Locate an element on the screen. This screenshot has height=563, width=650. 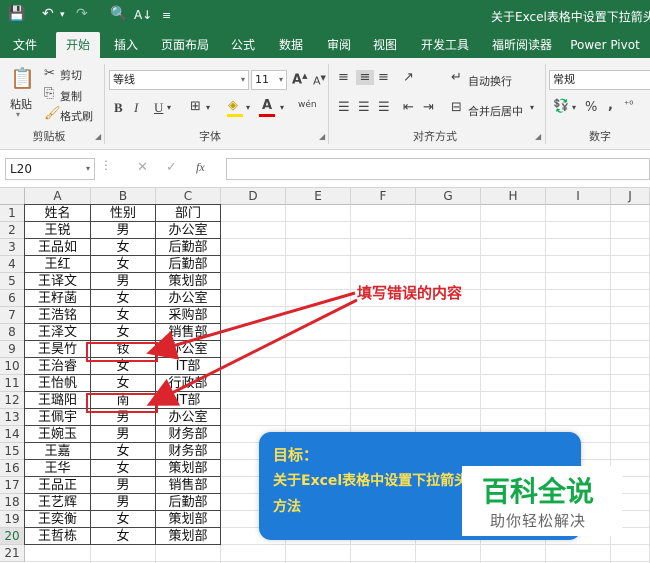
arrow-to-row12 is located at coordinates (252, 352).